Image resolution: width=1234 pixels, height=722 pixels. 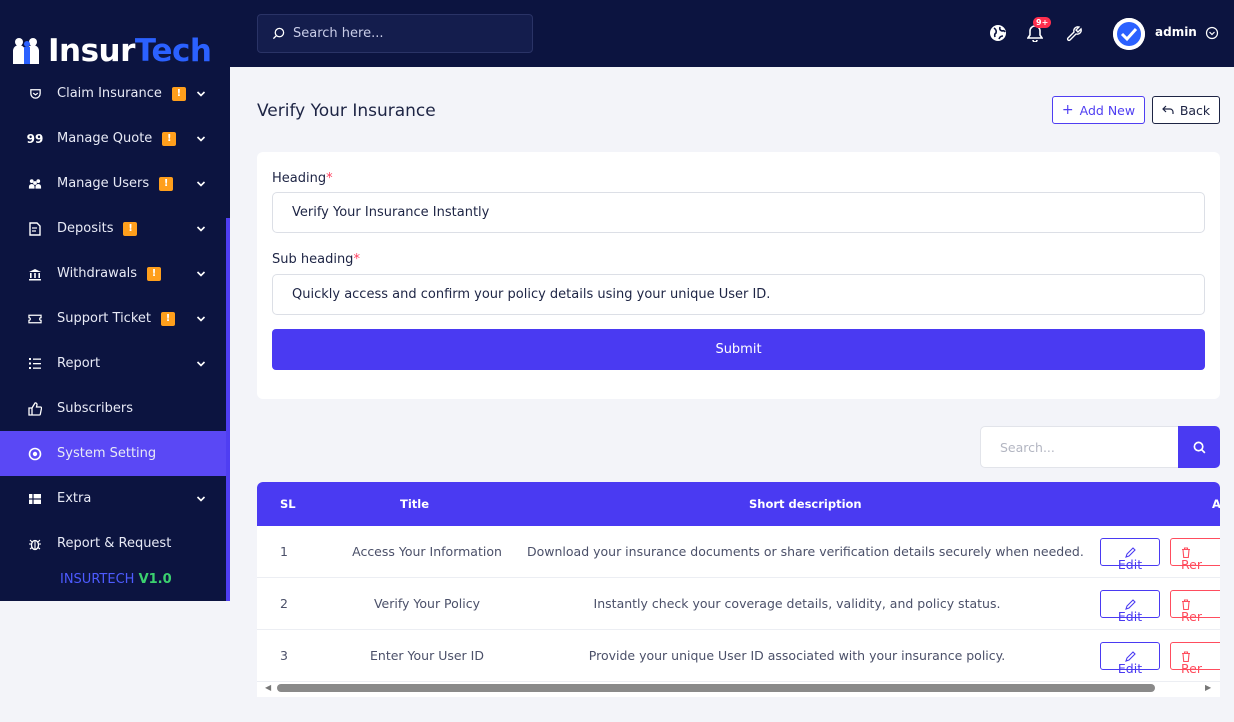 What do you see at coordinates (35, 274) in the screenshot?
I see `bank-icon` at bounding box center [35, 274].